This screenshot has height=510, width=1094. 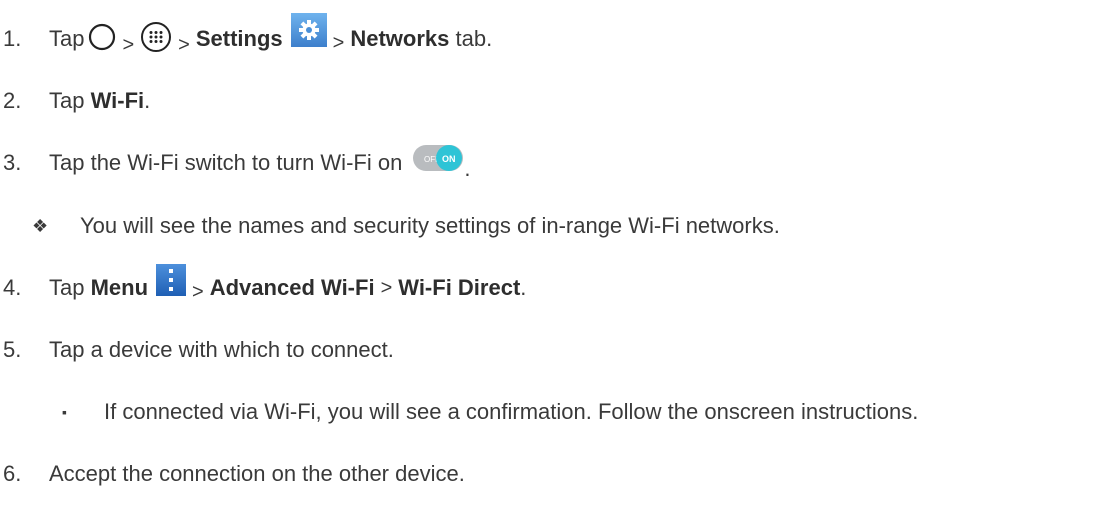 I want to click on step-2: 2. Tap Wi-Fi ., so click(x=75, y=101).